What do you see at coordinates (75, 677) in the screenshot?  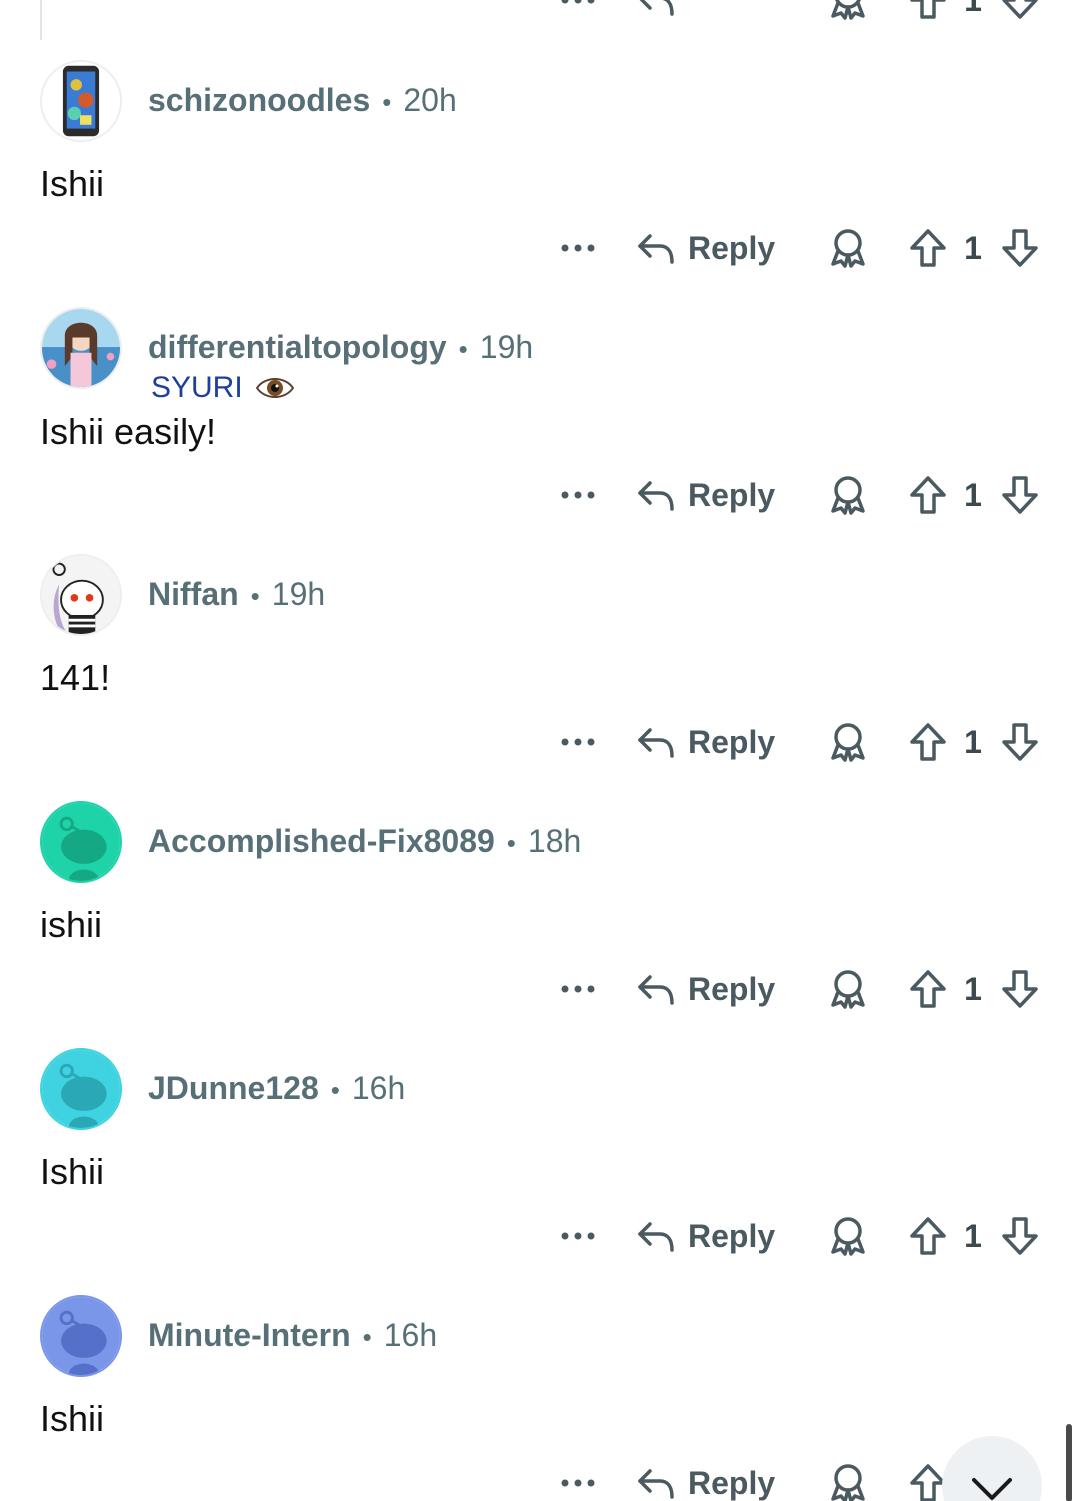 I see `comment-text: 141!` at bounding box center [75, 677].